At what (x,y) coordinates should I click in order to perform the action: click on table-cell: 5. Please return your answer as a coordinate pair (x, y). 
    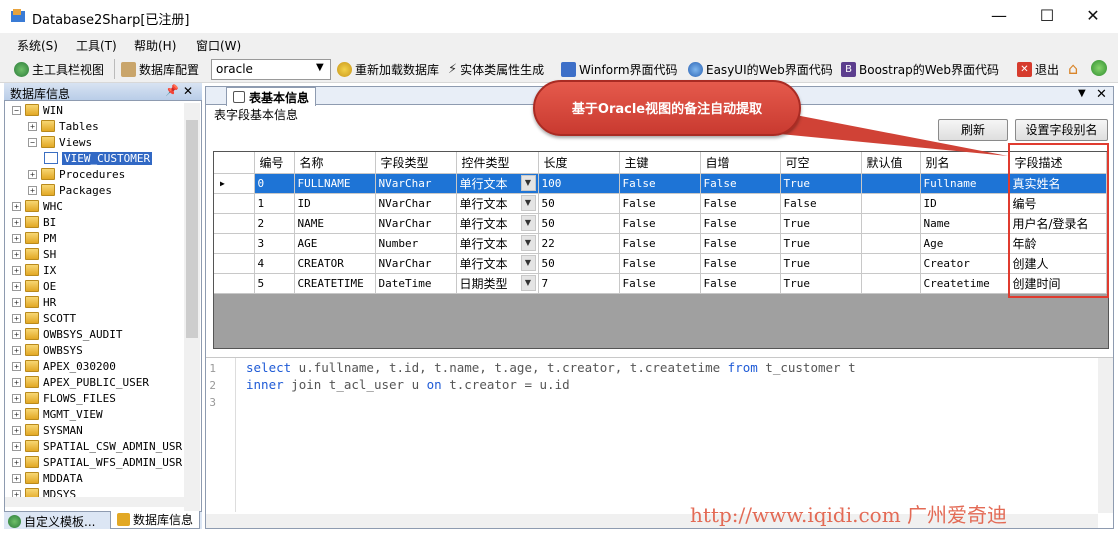
    Looking at the image, I should click on (274, 283).